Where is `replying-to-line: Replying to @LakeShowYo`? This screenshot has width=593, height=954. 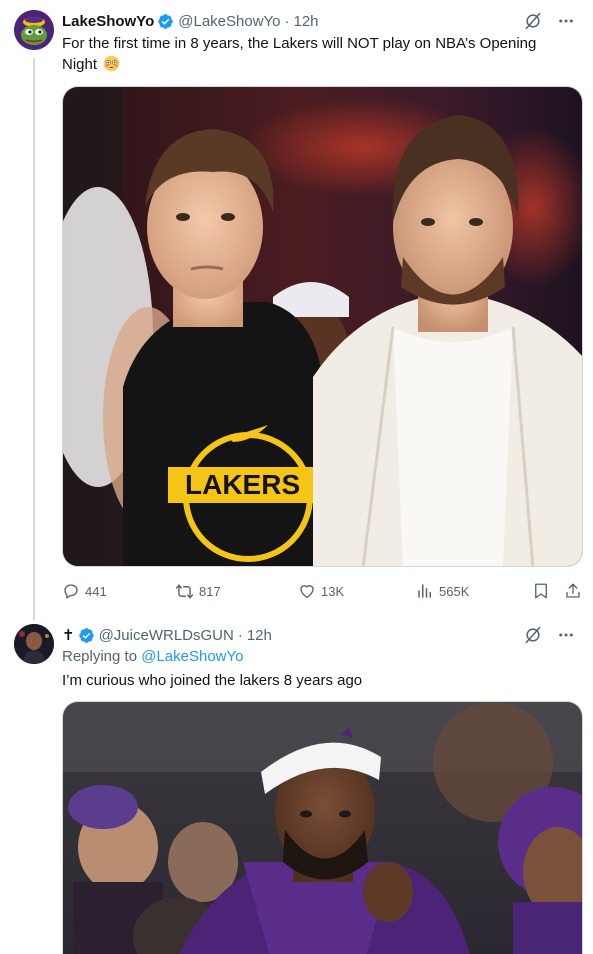 replying-to-line: Replying to @LakeShowYo is located at coordinates (152, 656).